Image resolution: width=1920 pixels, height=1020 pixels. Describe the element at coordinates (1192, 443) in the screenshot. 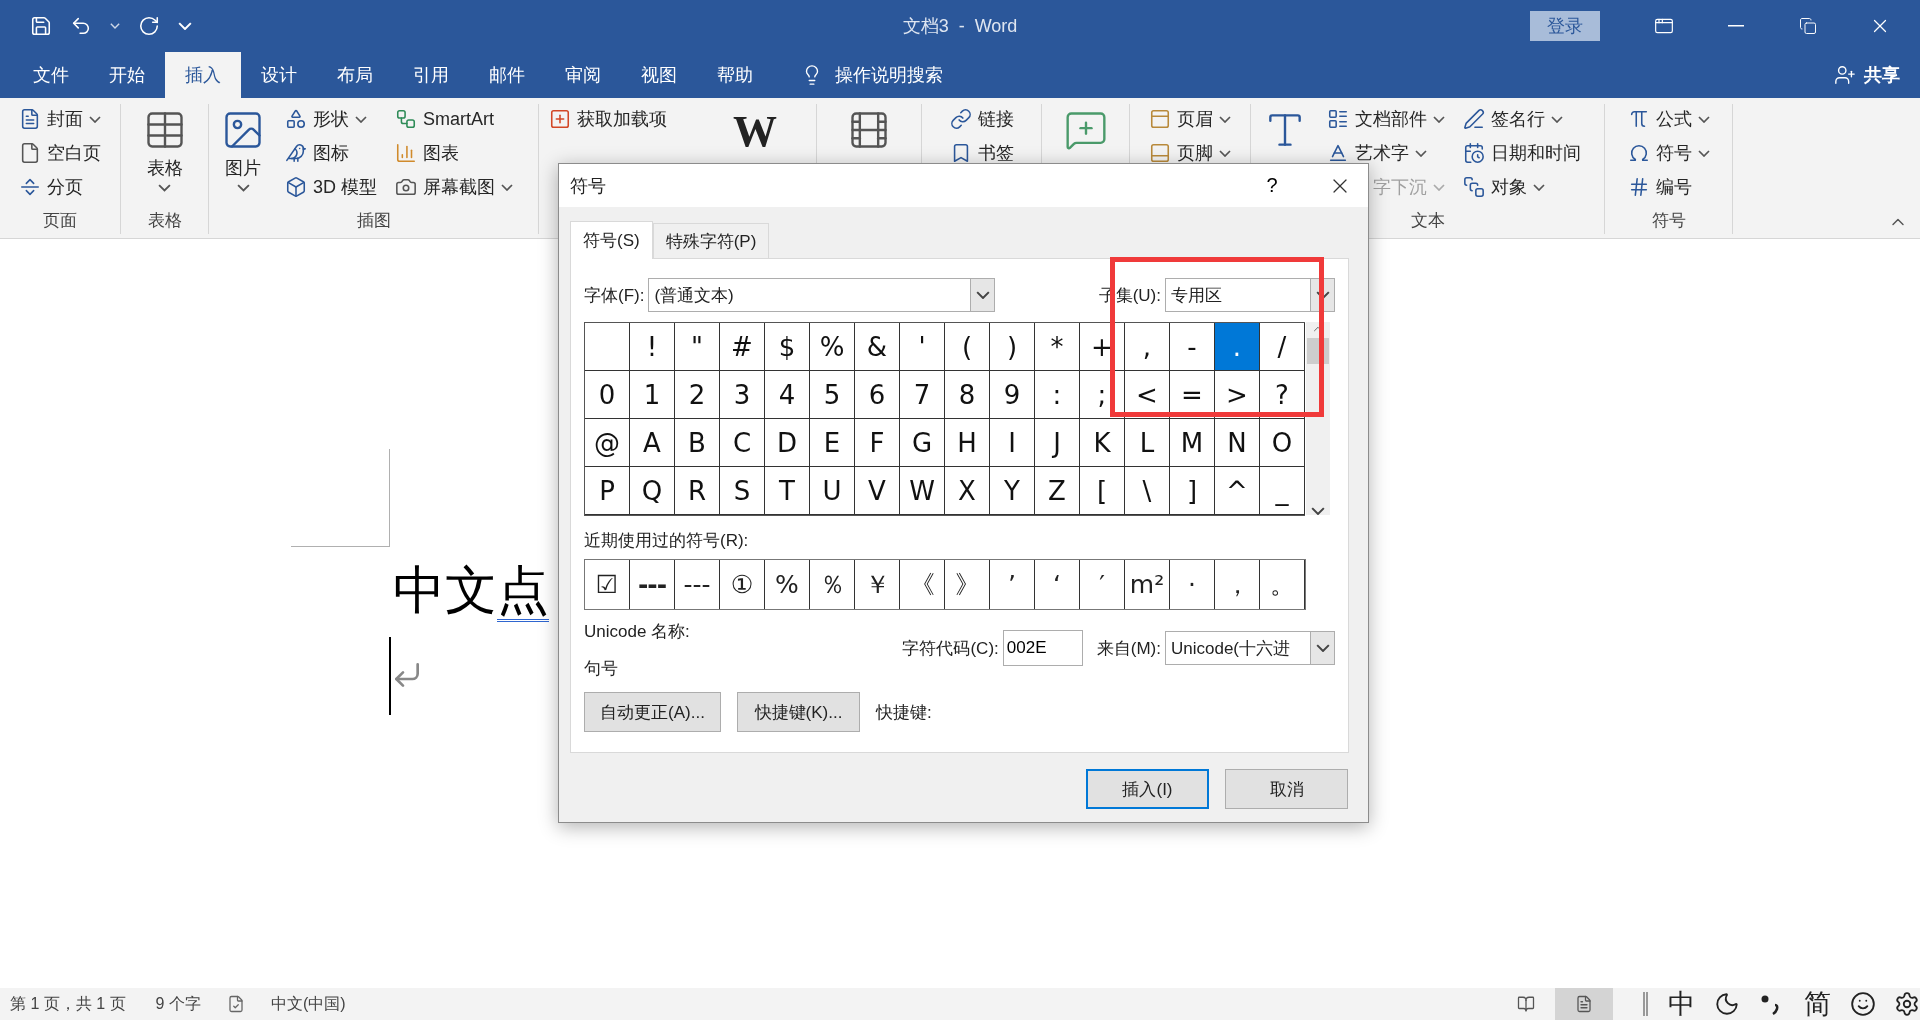

I see `symbol-cell: M` at that location.